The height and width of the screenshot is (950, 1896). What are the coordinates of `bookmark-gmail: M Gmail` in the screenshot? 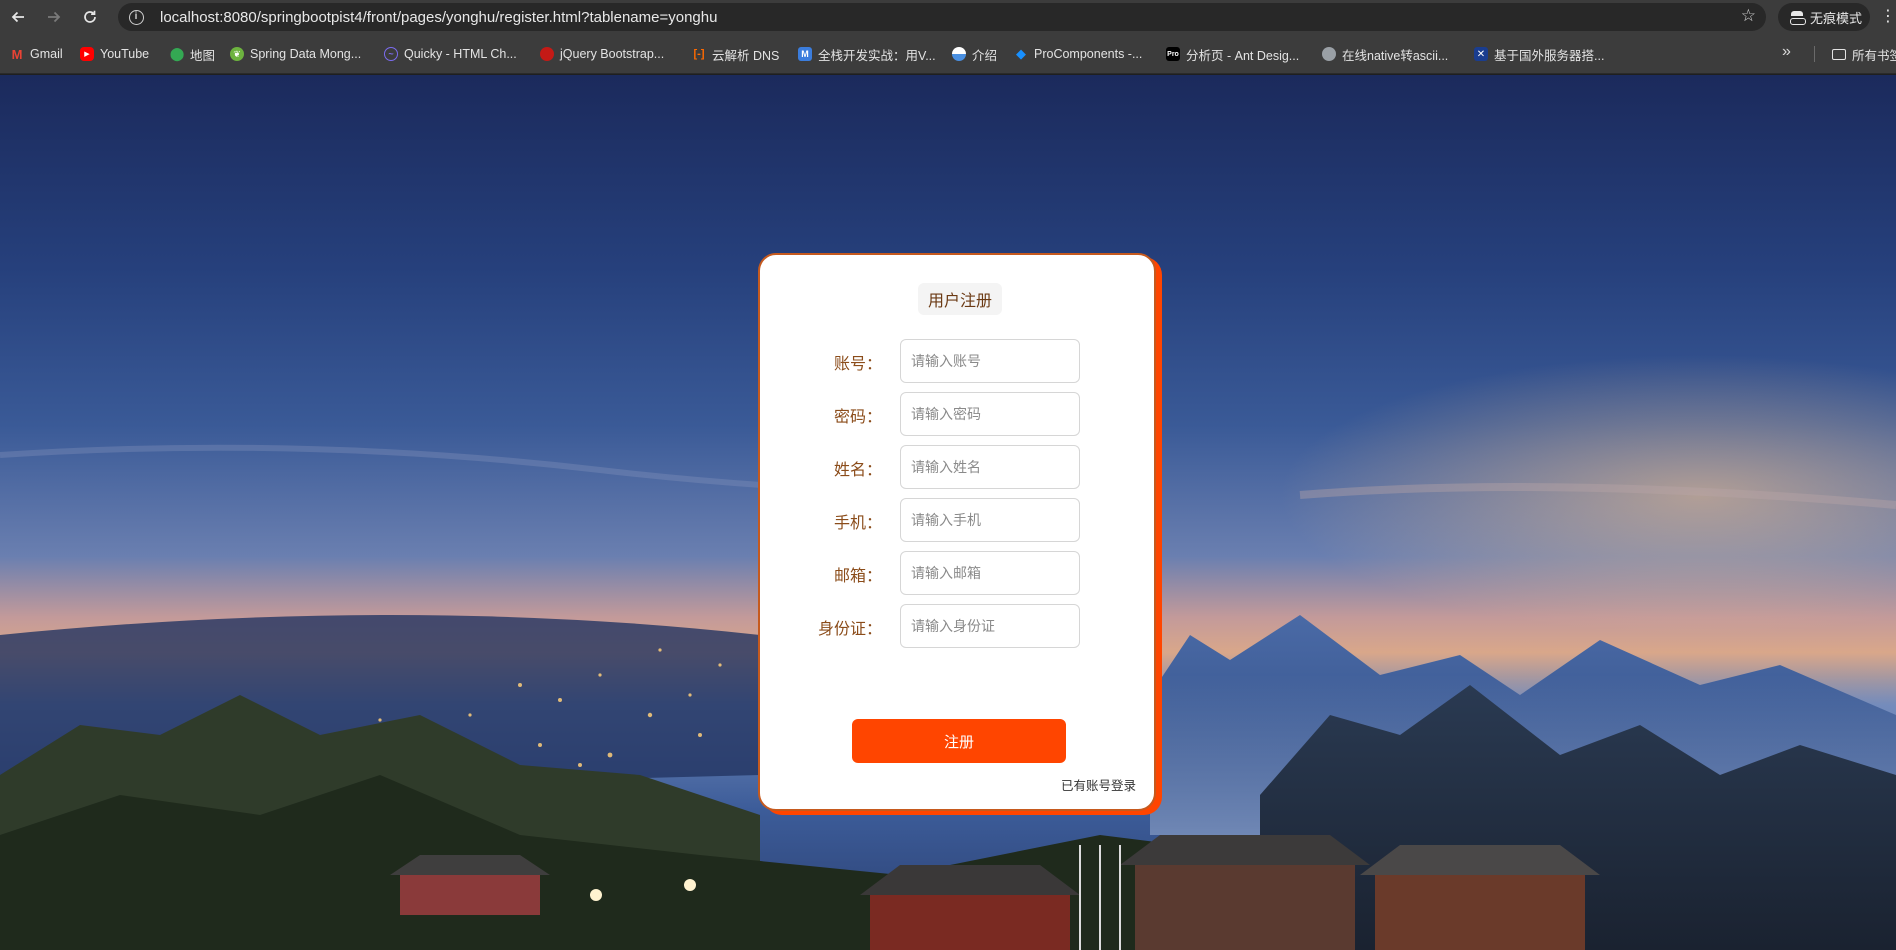 It's located at (36, 54).